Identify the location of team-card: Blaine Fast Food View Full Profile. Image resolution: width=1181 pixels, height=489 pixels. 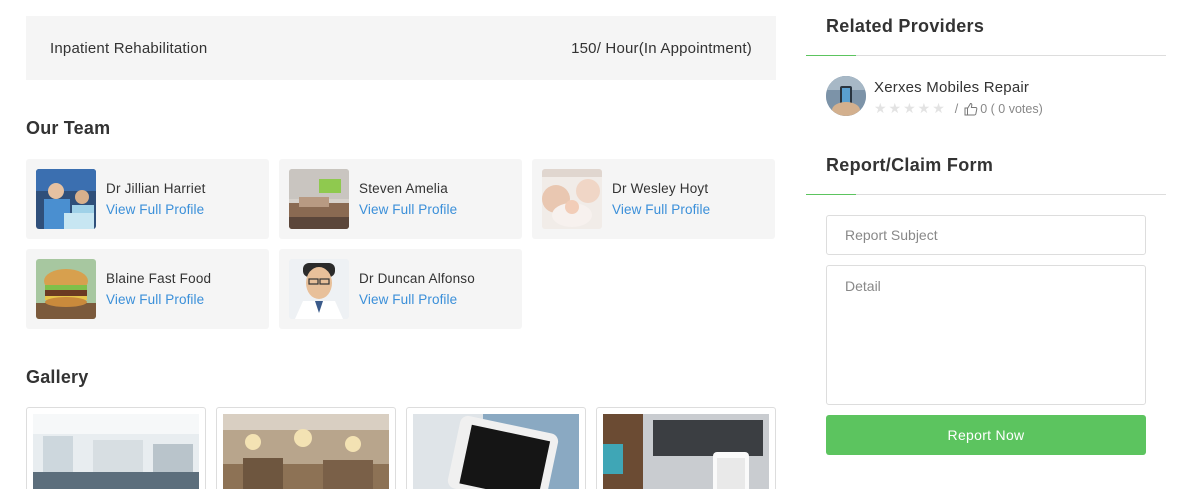
(147, 289).